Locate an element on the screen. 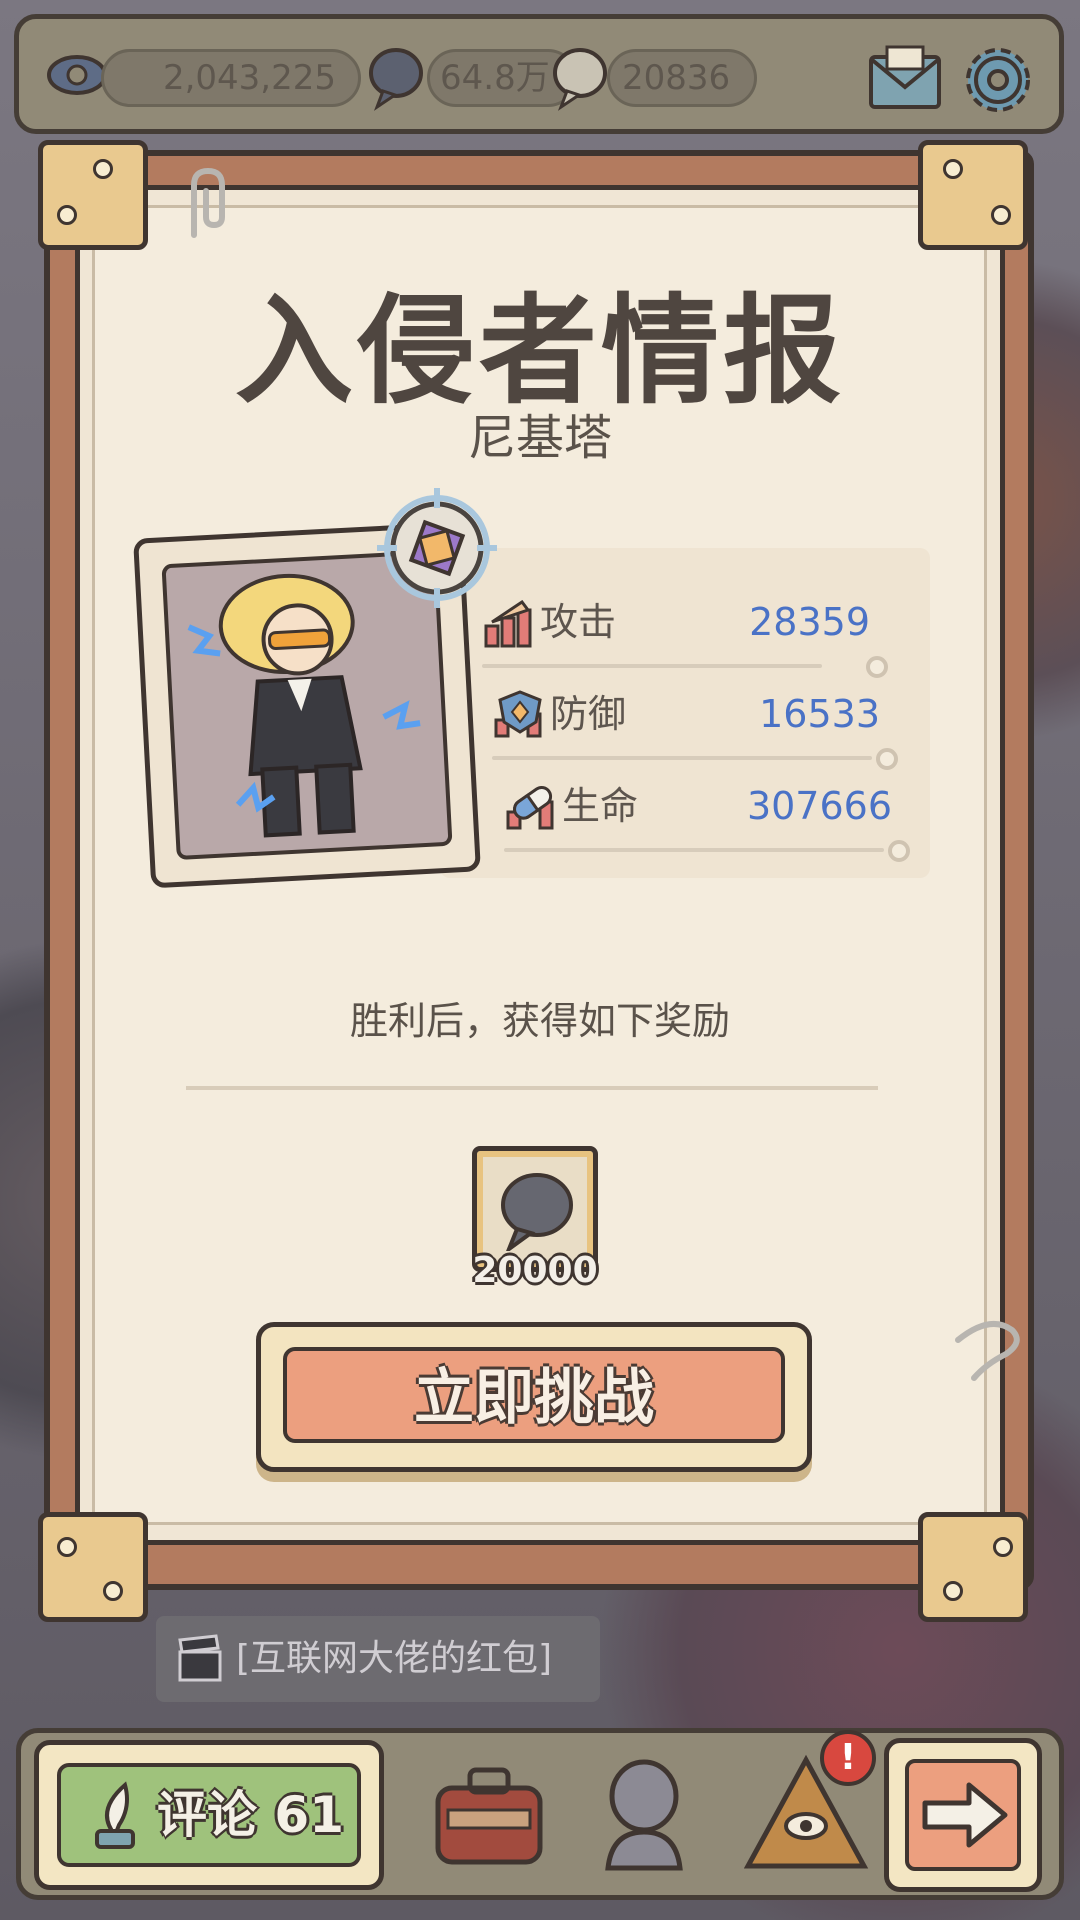 The width and height of the screenshot is (1080, 1920). stat-value: 307666 is located at coordinates (819, 806).